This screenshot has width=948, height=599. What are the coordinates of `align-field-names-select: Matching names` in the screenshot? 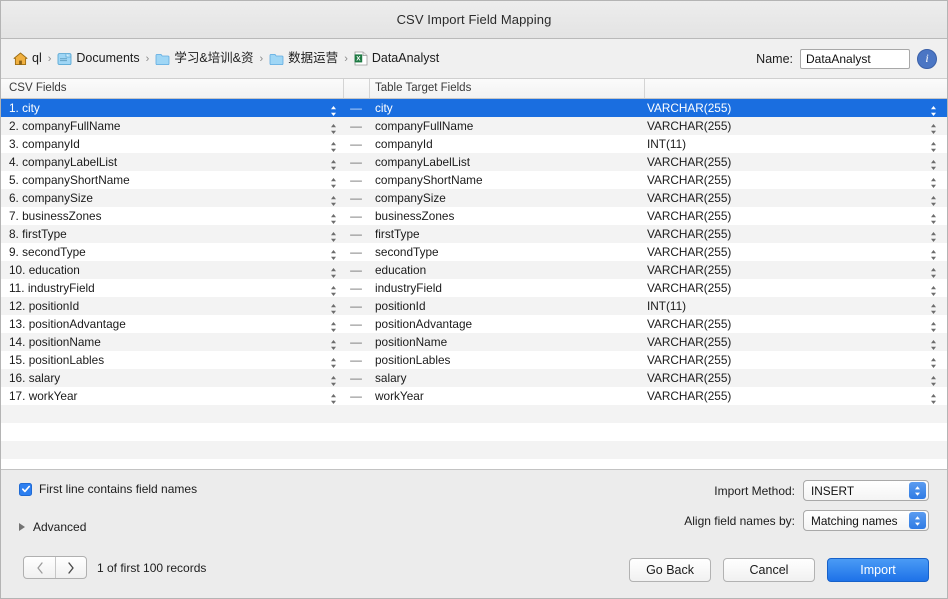 It's located at (866, 520).